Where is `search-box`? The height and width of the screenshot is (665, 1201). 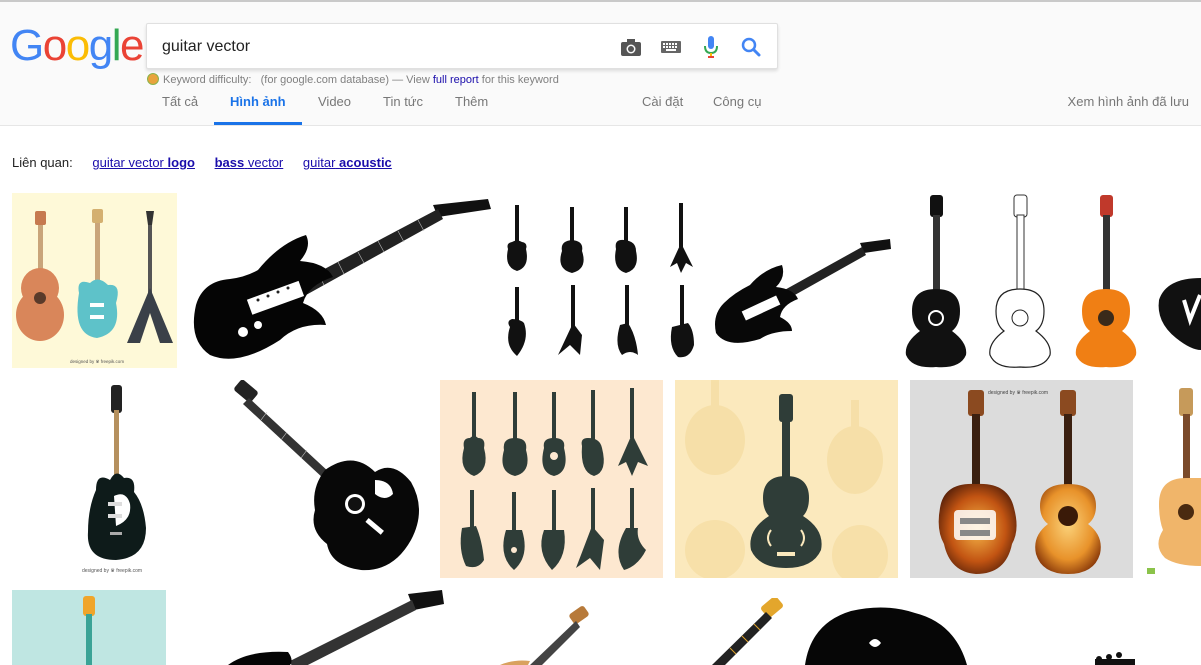 search-box is located at coordinates (462, 46).